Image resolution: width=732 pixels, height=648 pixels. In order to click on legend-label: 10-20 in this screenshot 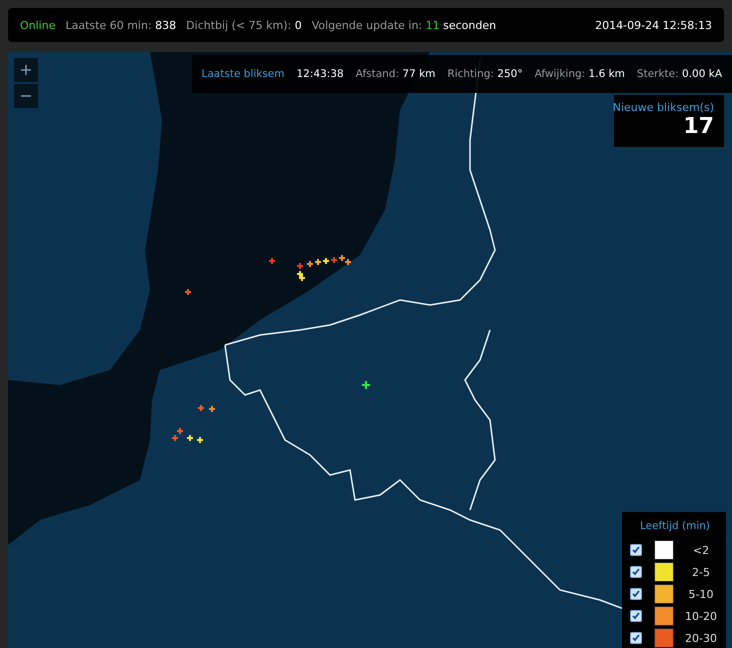, I will do `click(701, 616)`.